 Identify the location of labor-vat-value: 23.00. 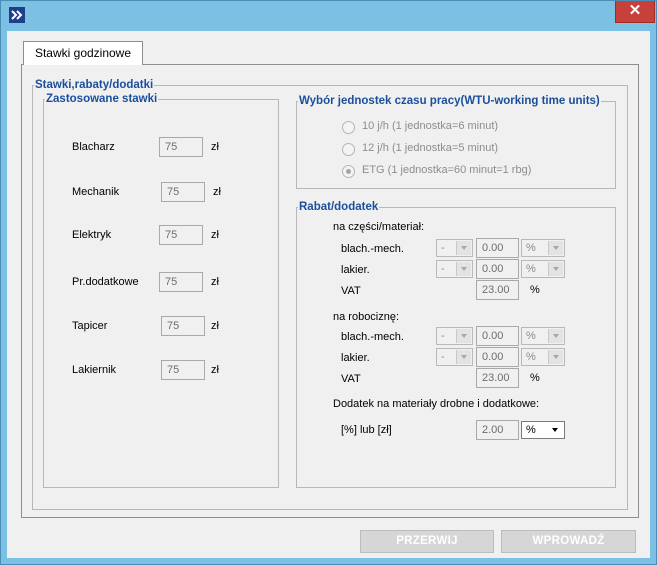
(497, 378).